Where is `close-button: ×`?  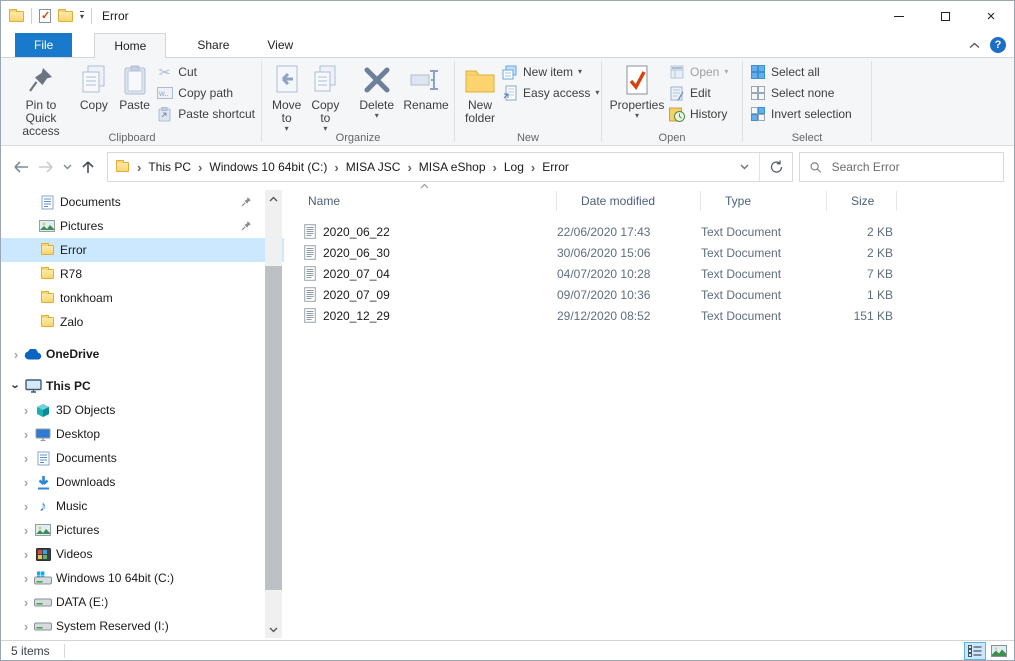
close-button: × is located at coordinates (991, 16).